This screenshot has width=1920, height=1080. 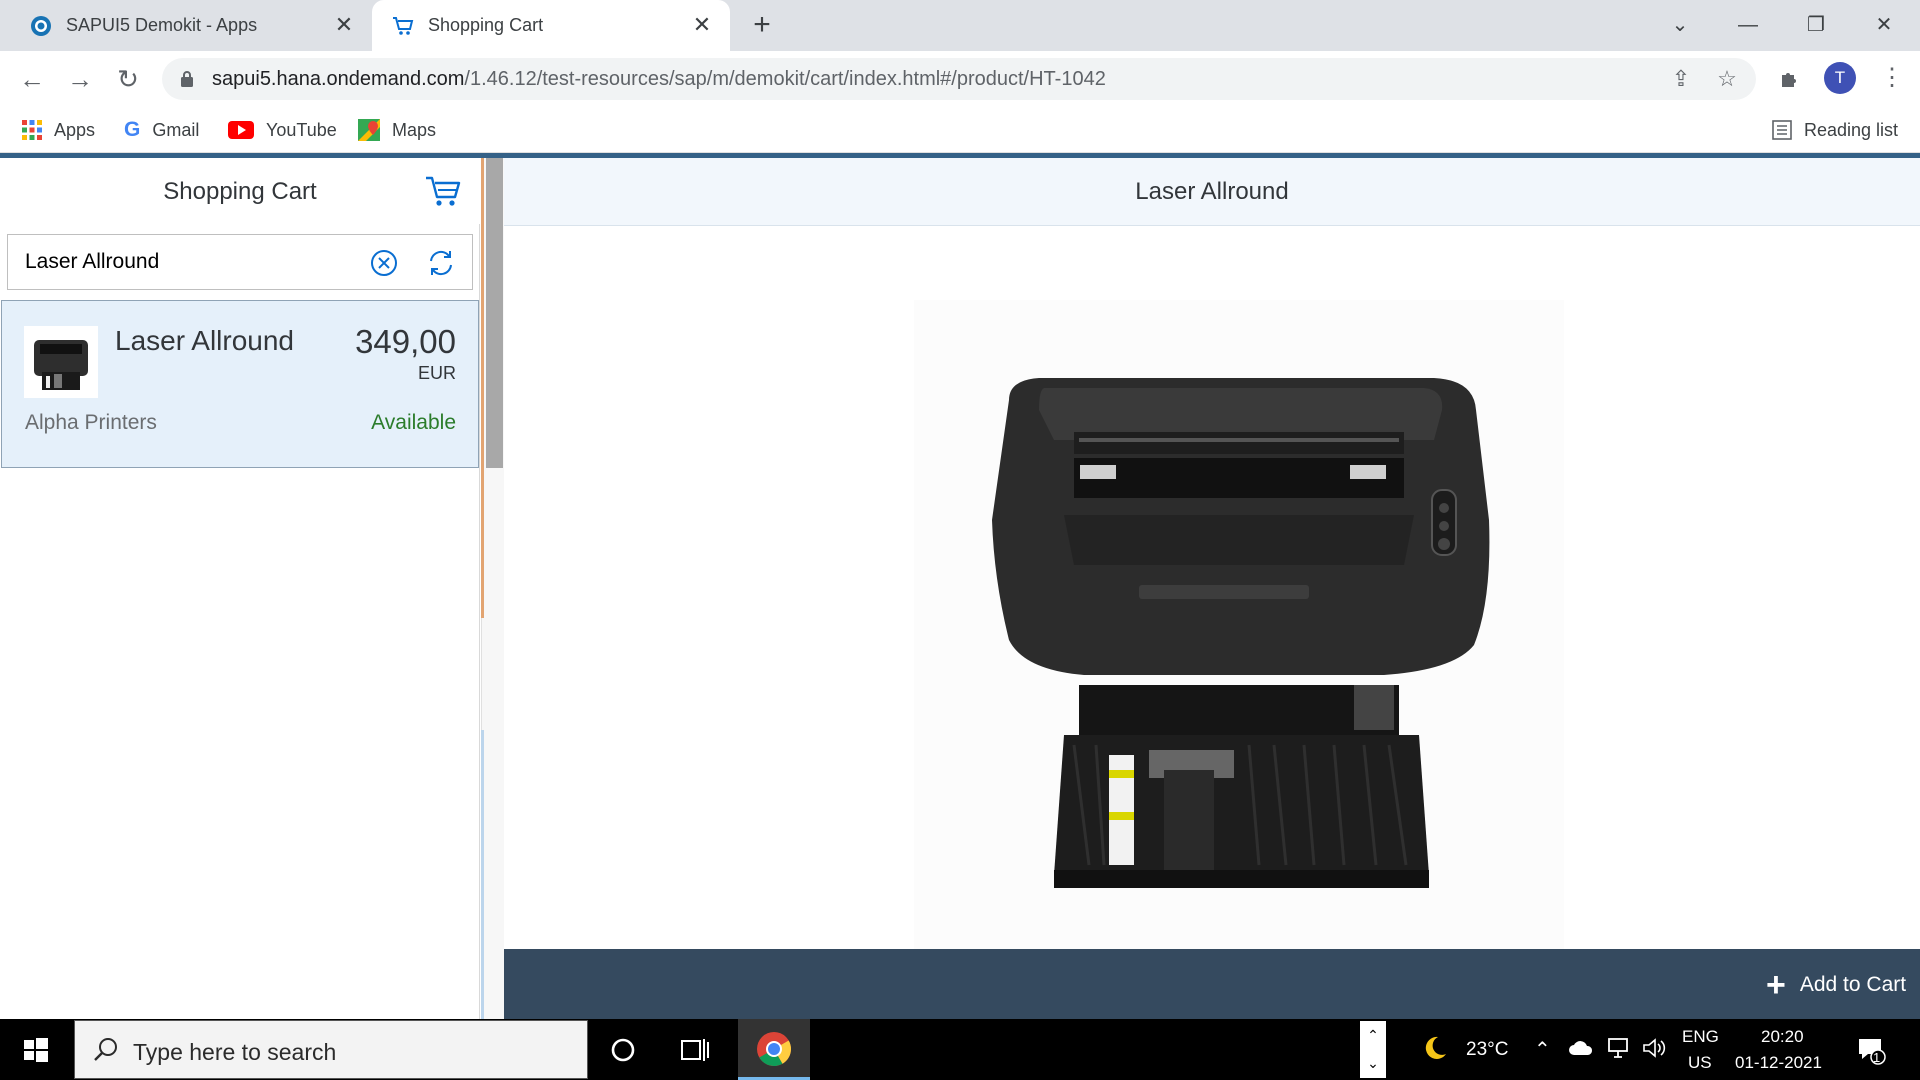 What do you see at coordinates (75, 129) in the screenshot?
I see `bookmark-label: Apps` at bounding box center [75, 129].